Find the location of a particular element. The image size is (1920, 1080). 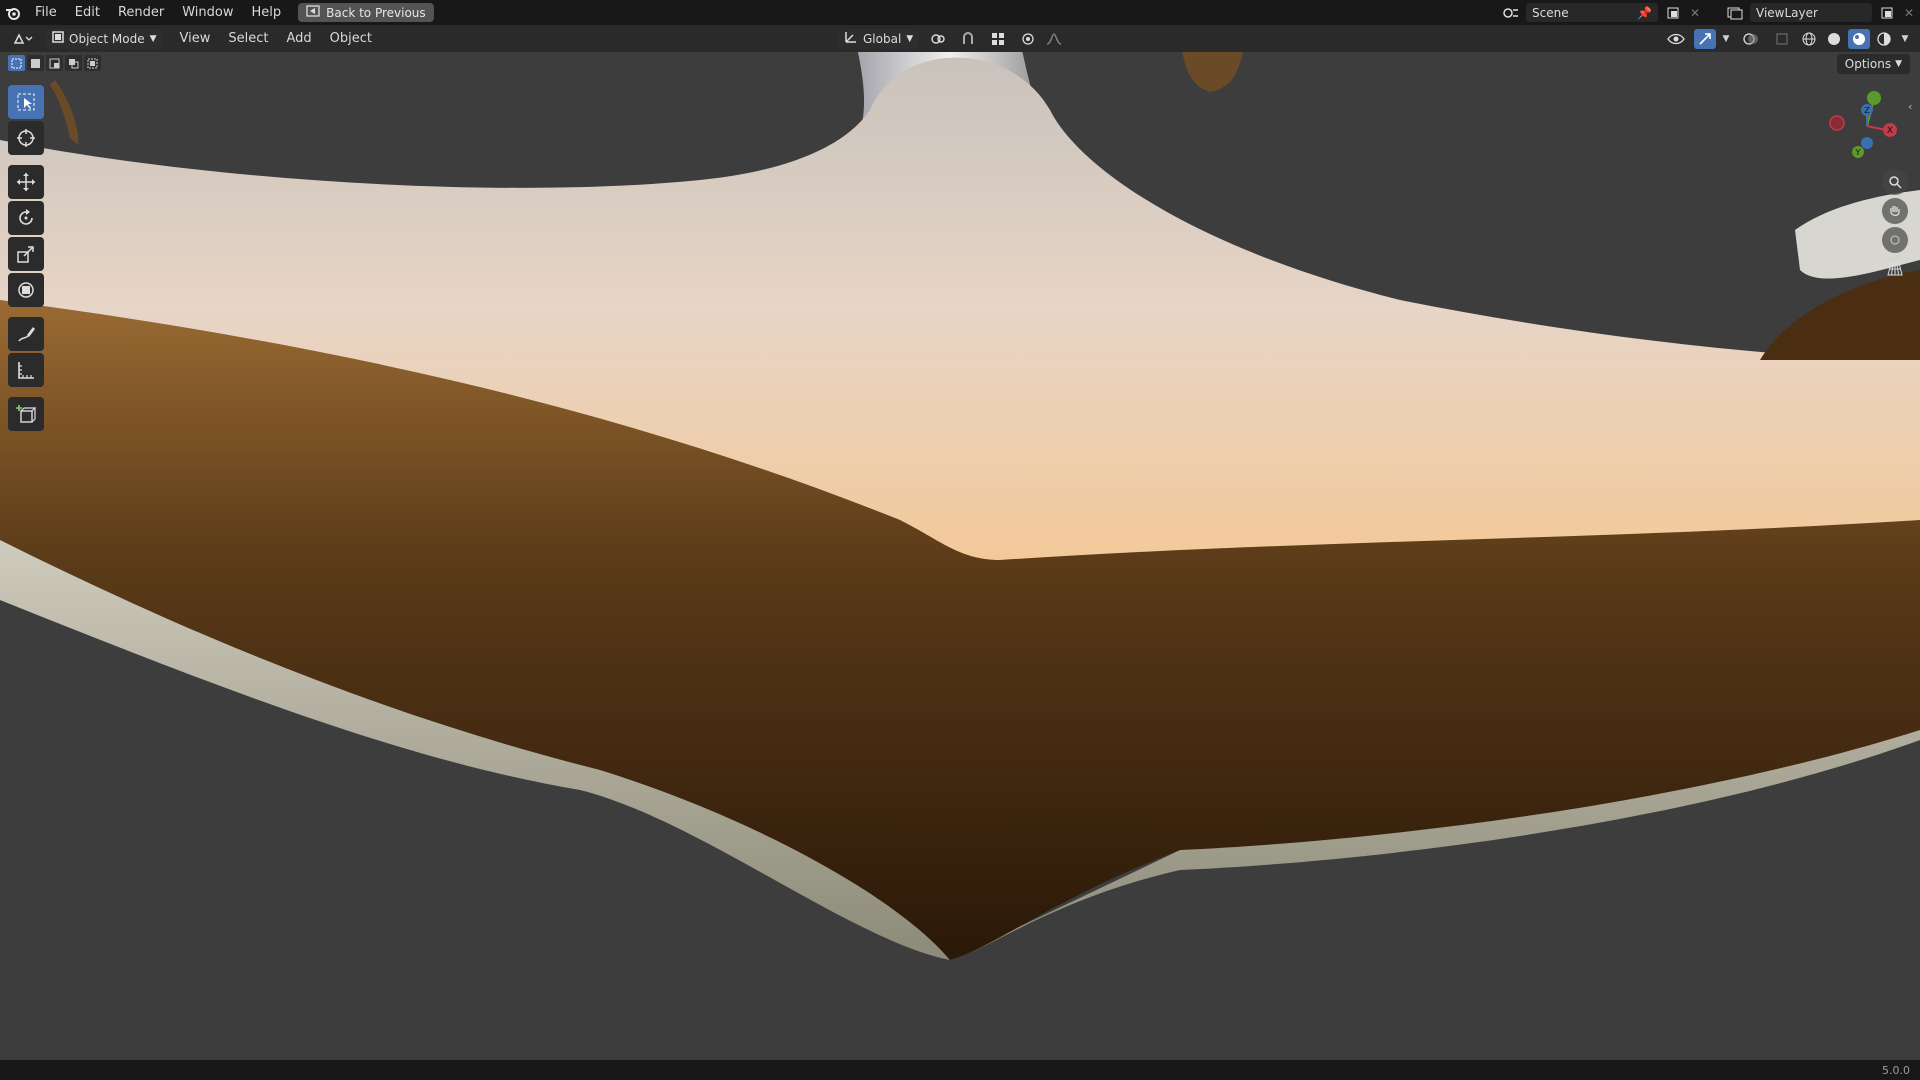

viewport-display-controls: ▼ ▼ is located at coordinates (1786, 38).